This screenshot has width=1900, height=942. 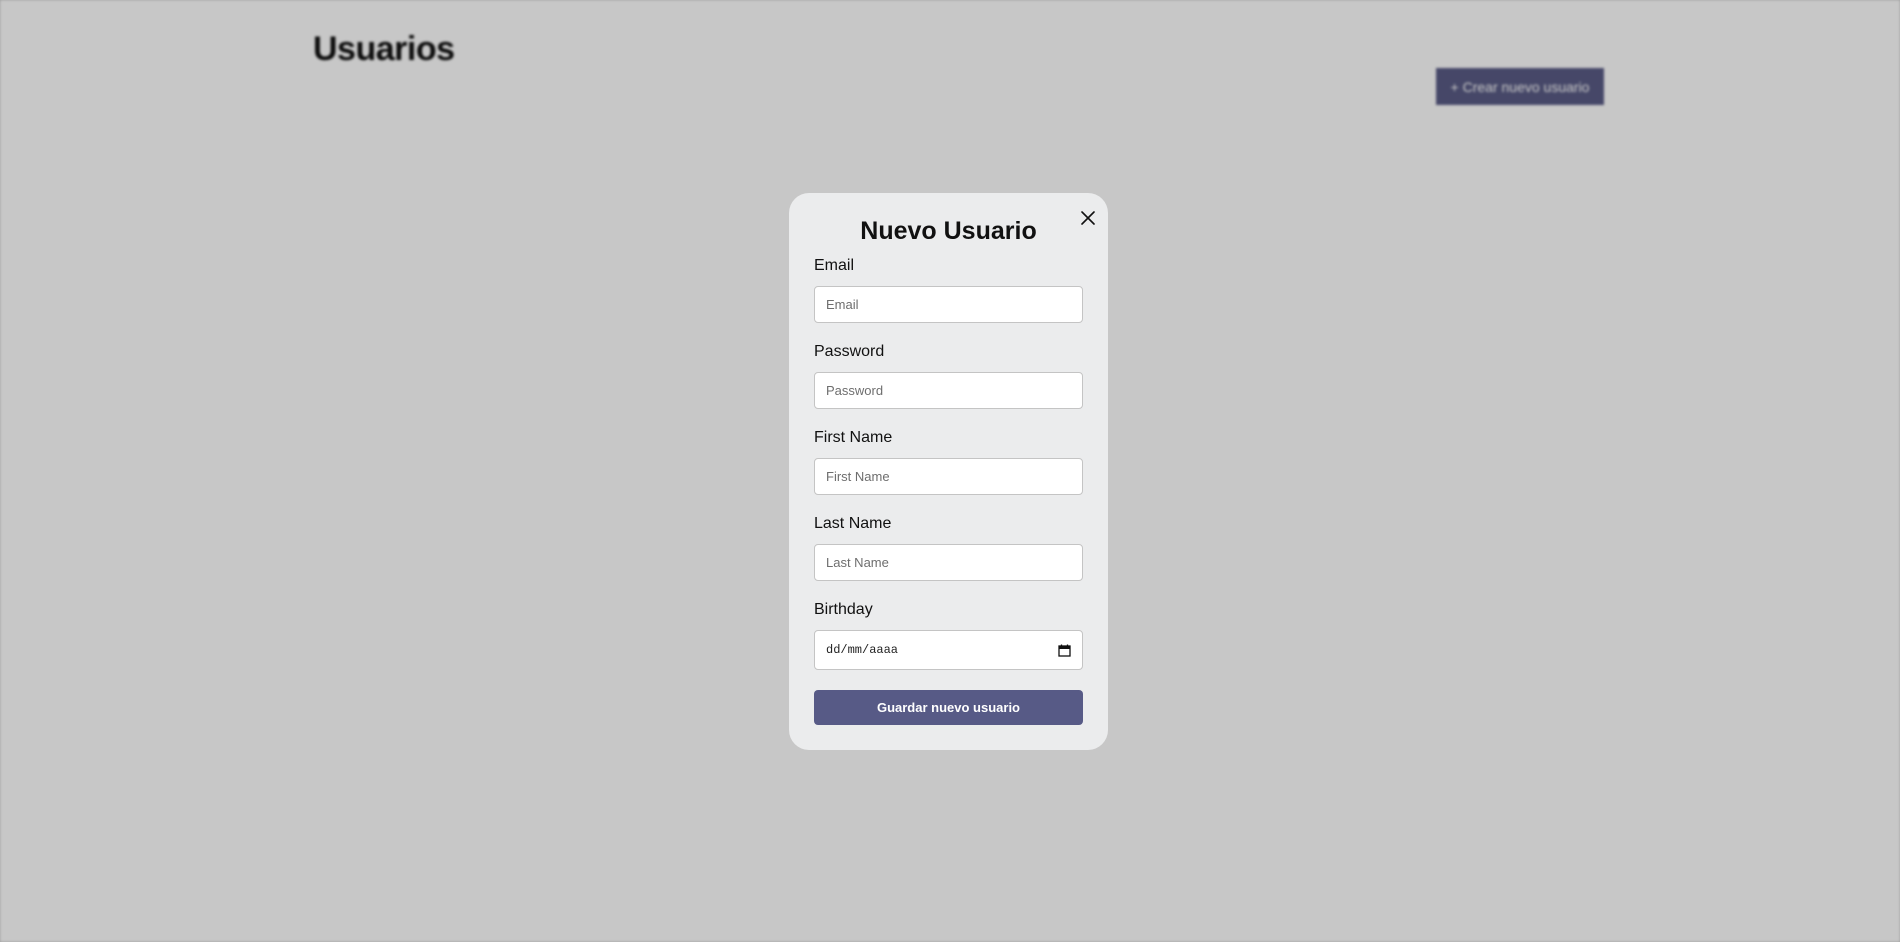 What do you see at coordinates (834, 265) in the screenshot?
I see `email-label: Email` at bounding box center [834, 265].